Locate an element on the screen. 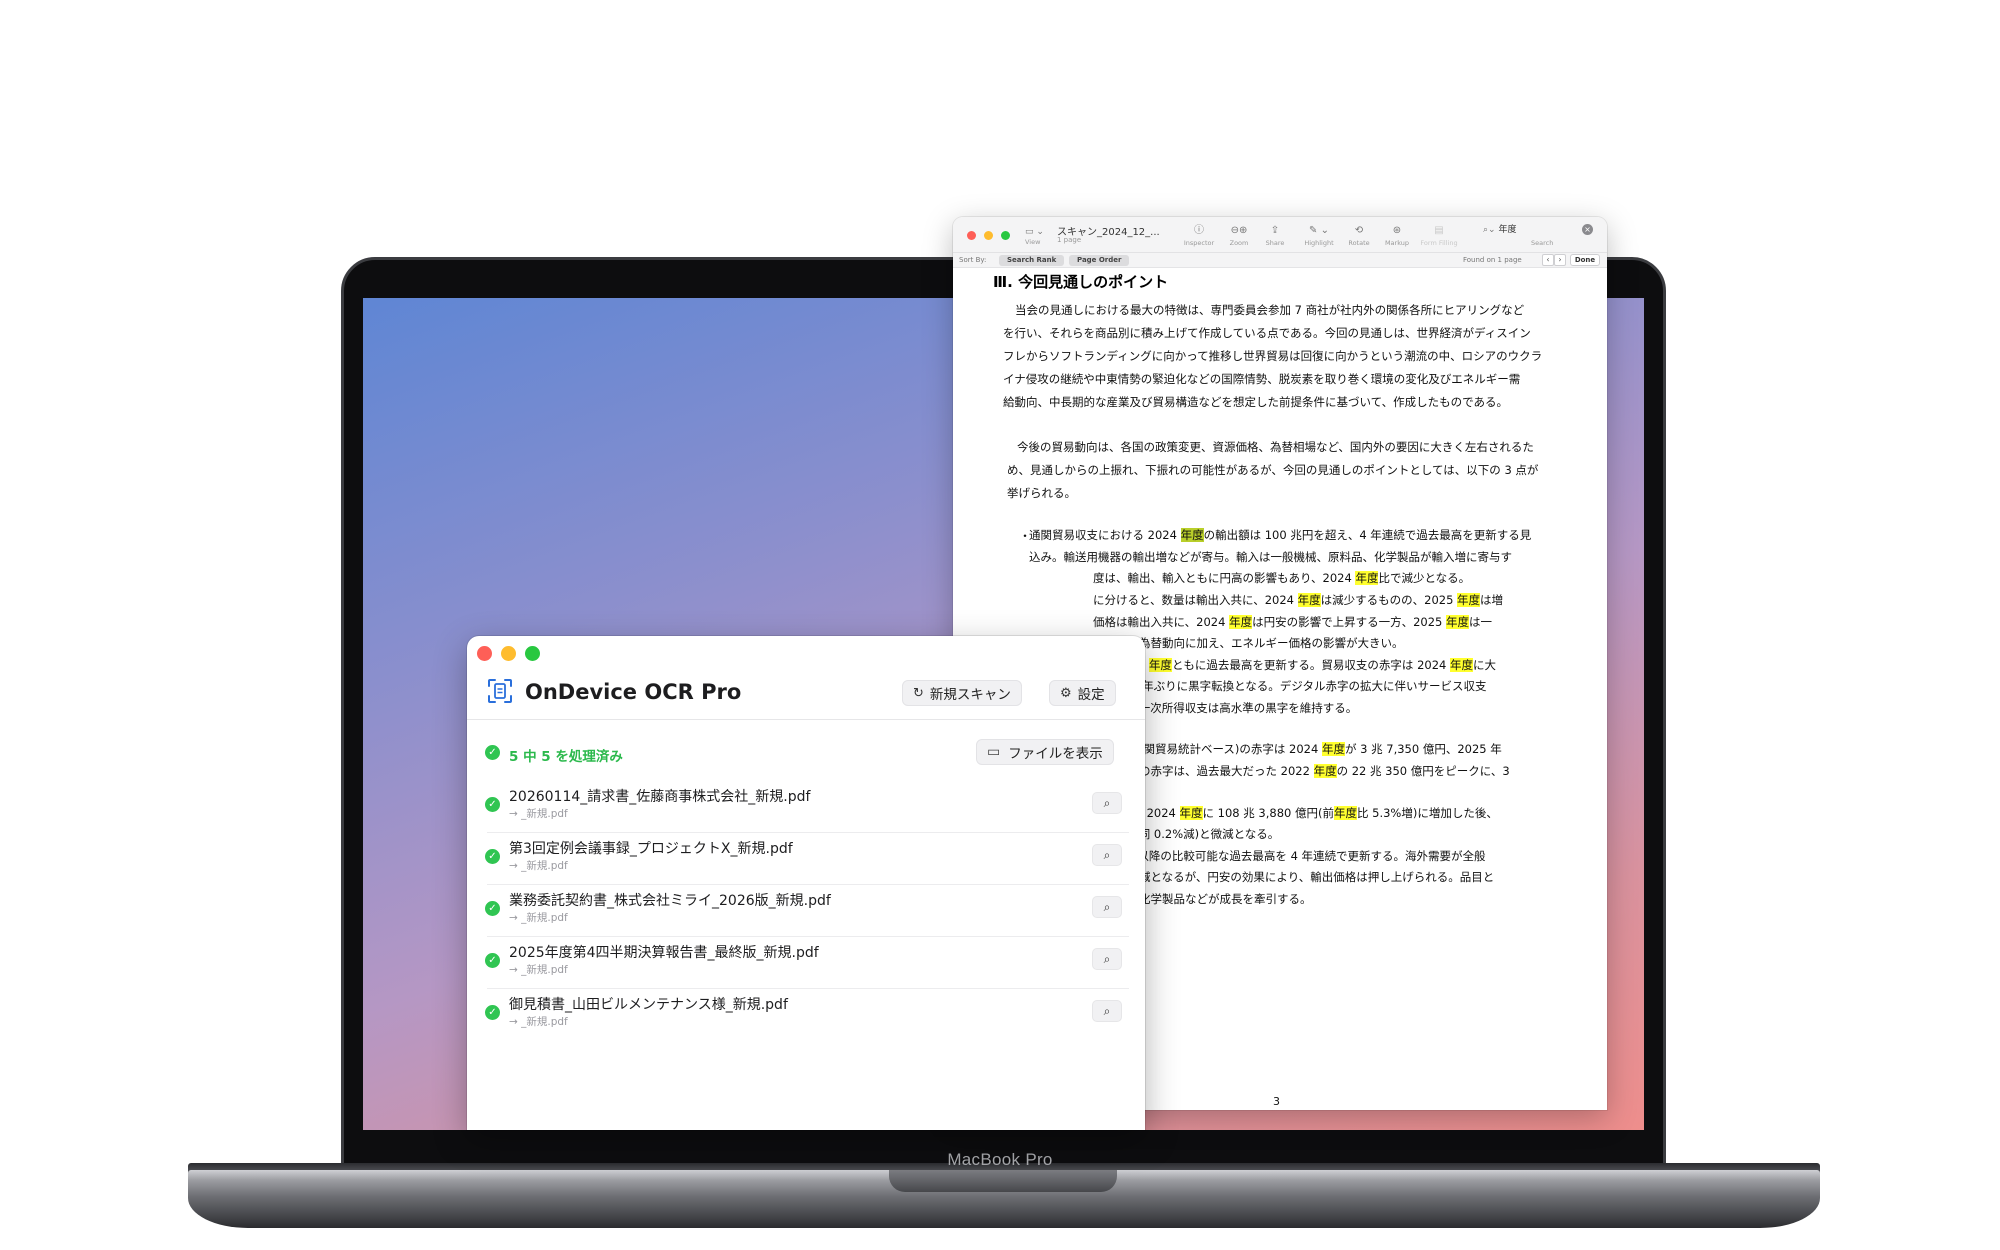 The width and height of the screenshot is (2000, 1250). file-name: 第3回定例会議事録_プロジェクトX_新規.pdf is located at coordinates (651, 849).